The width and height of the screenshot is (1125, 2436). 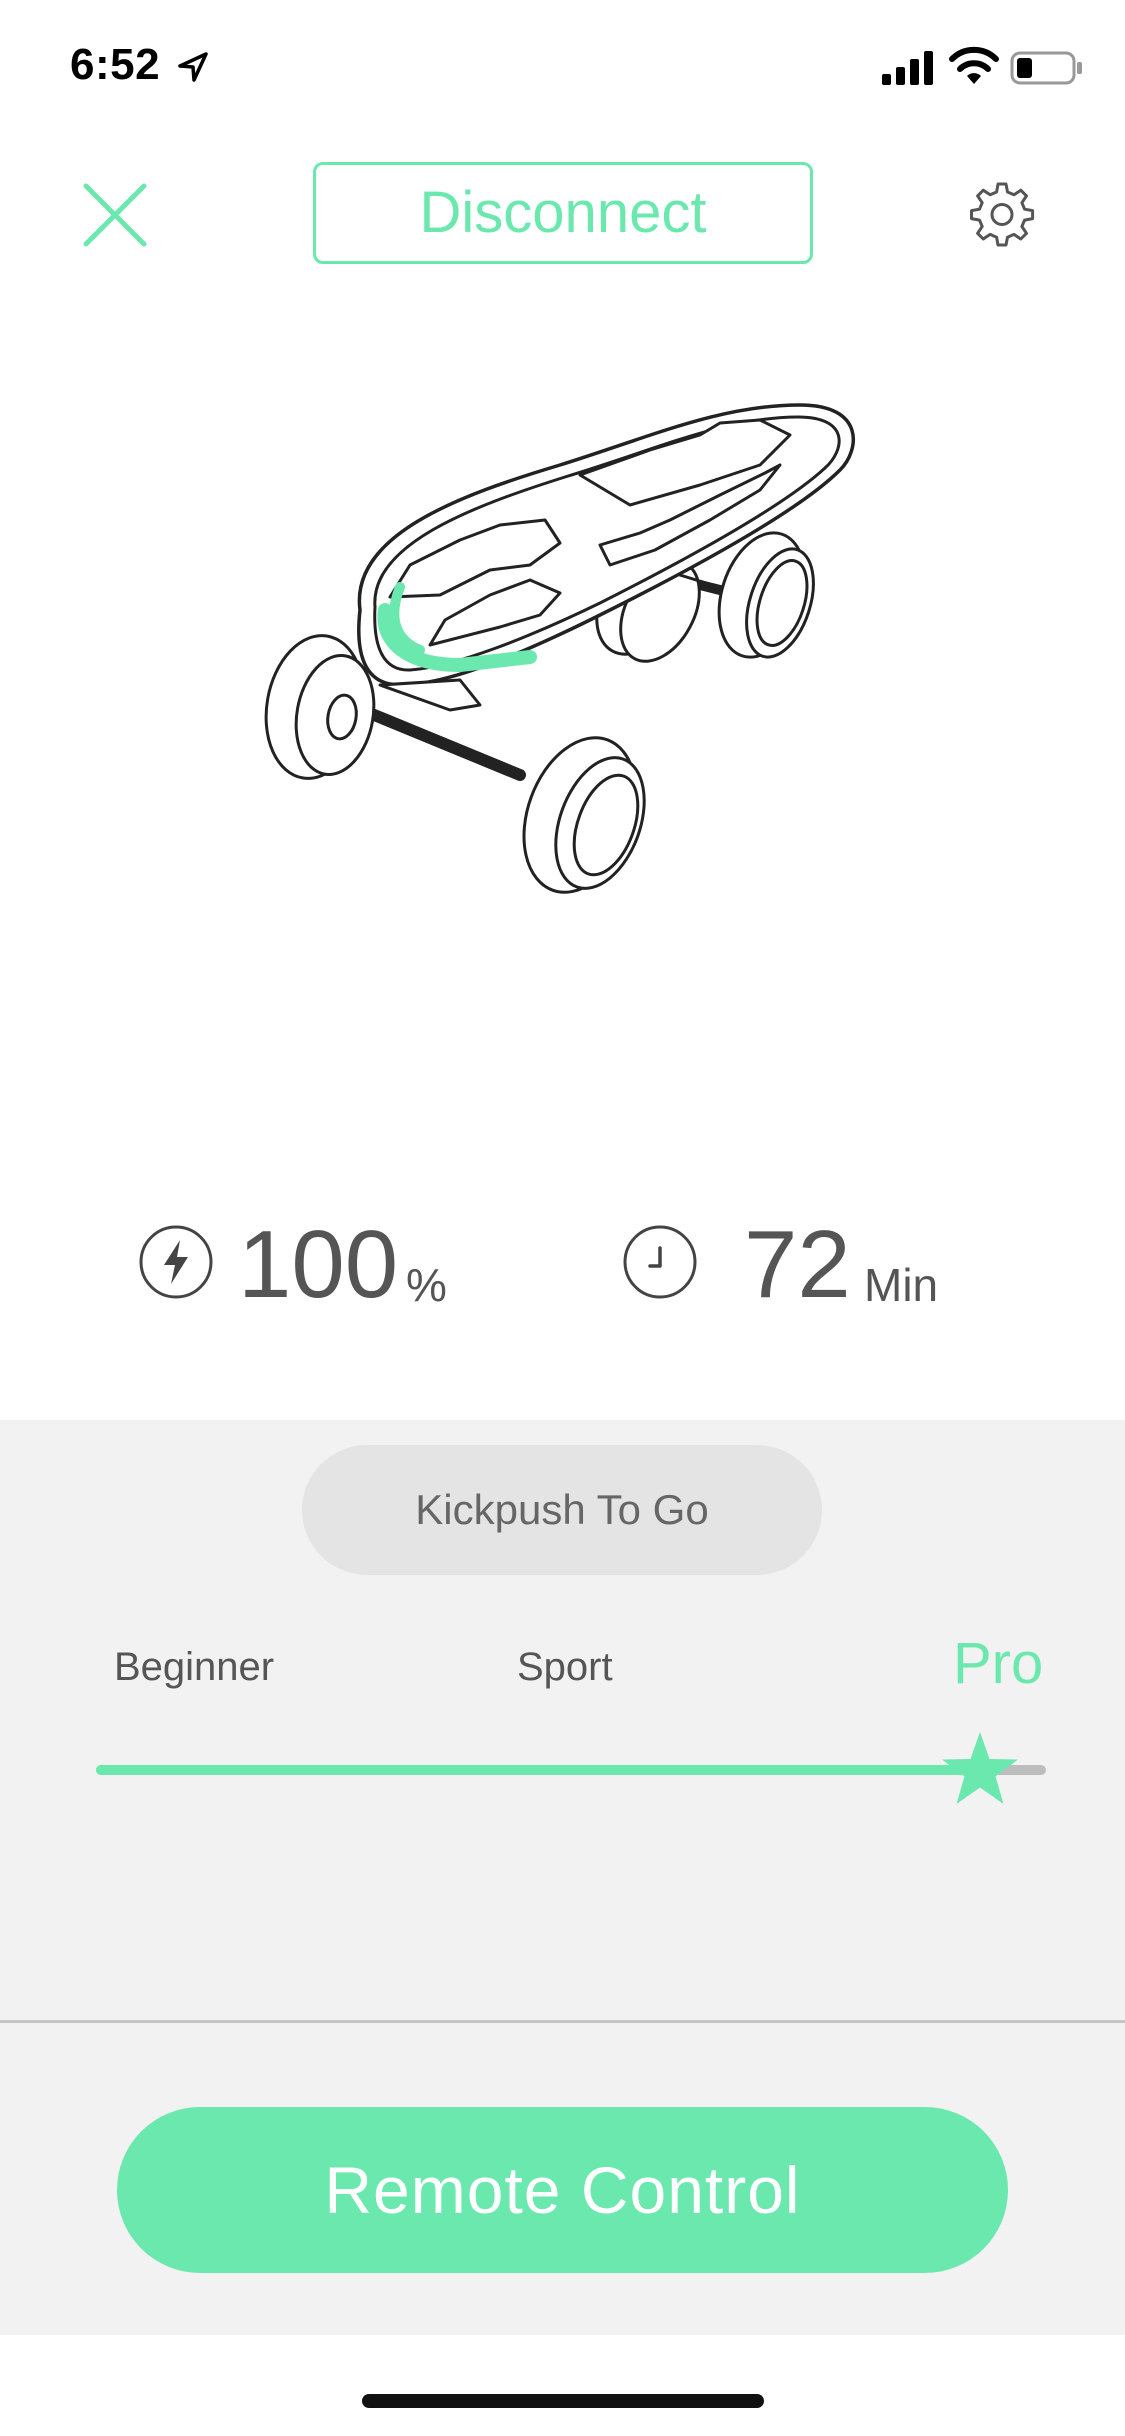 What do you see at coordinates (194, 1667) in the screenshot?
I see `mode-label-beginner: Beginner` at bounding box center [194, 1667].